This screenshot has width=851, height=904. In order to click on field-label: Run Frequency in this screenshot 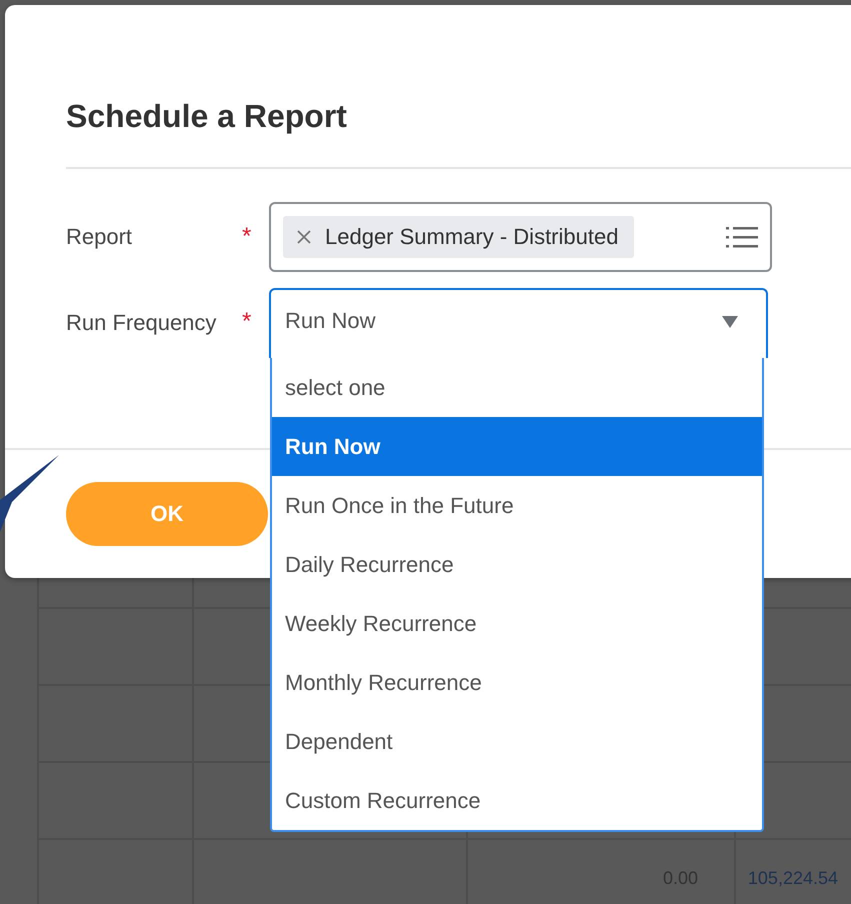, I will do `click(142, 322)`.